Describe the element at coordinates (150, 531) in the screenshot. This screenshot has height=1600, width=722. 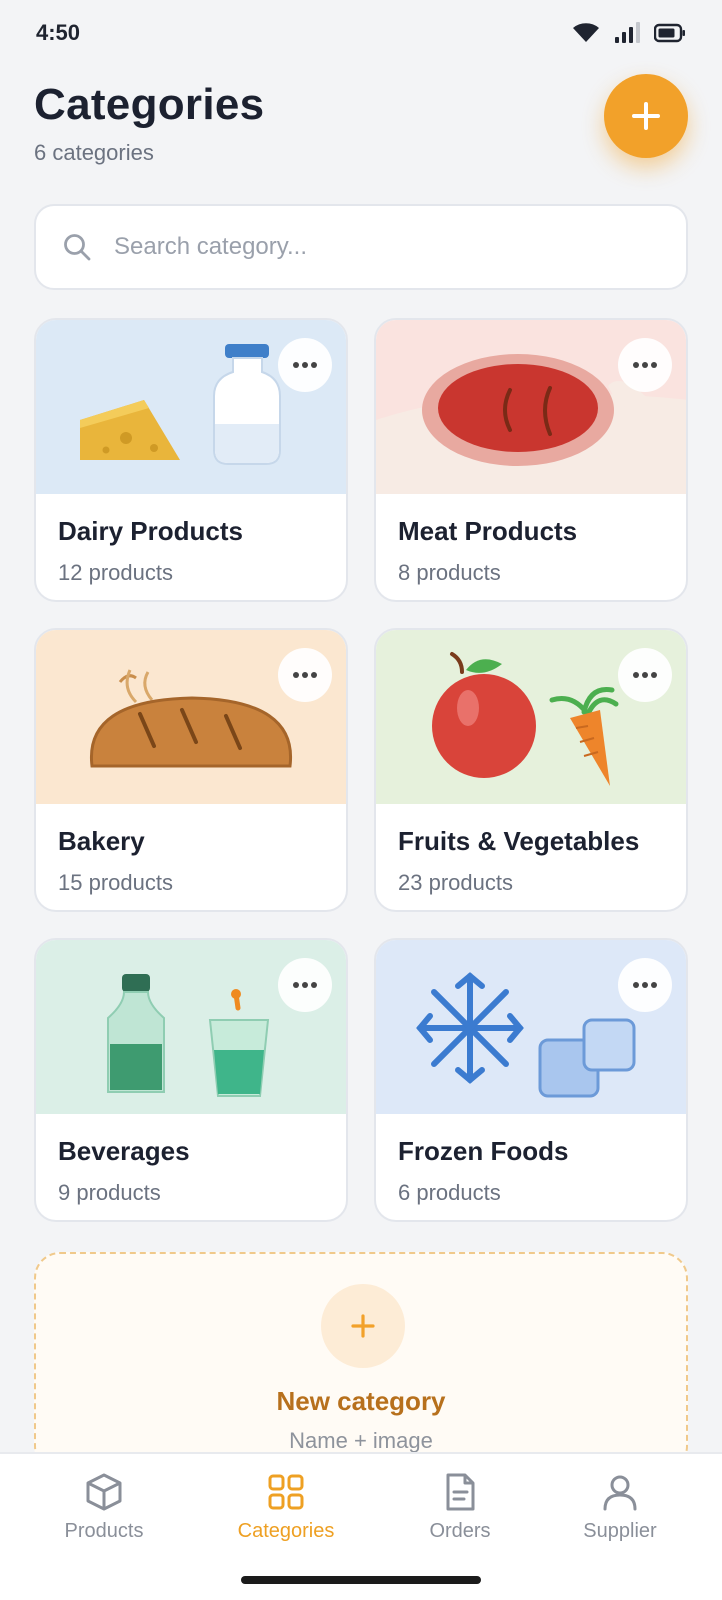
I see `category-name: Dairy Products` at that location.